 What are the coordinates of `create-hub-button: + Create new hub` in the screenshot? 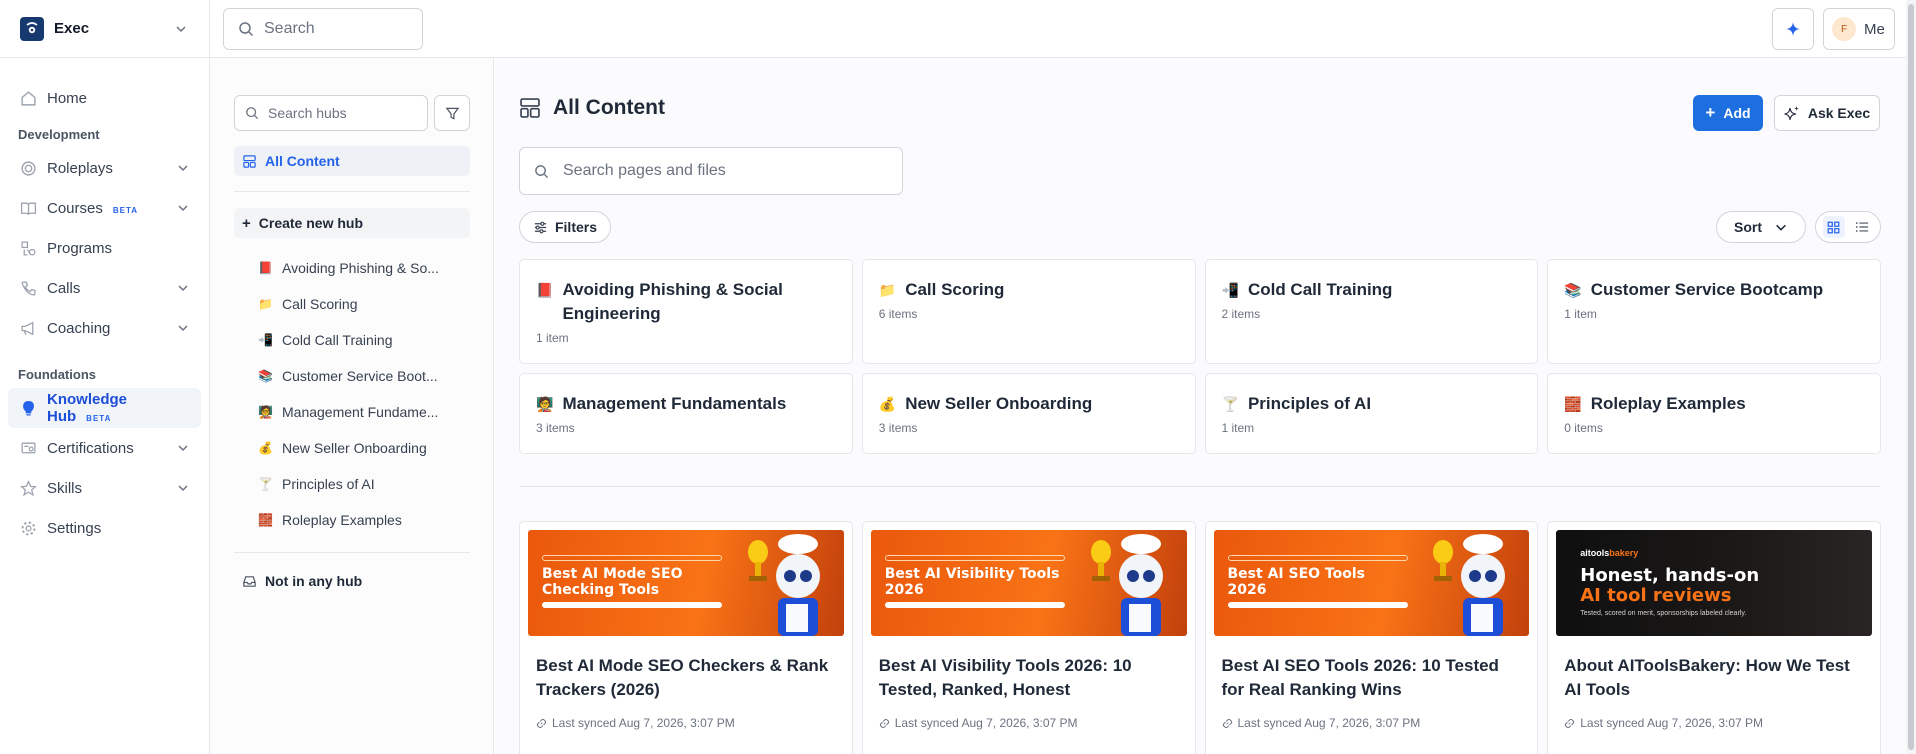 It's located at (352, 223).